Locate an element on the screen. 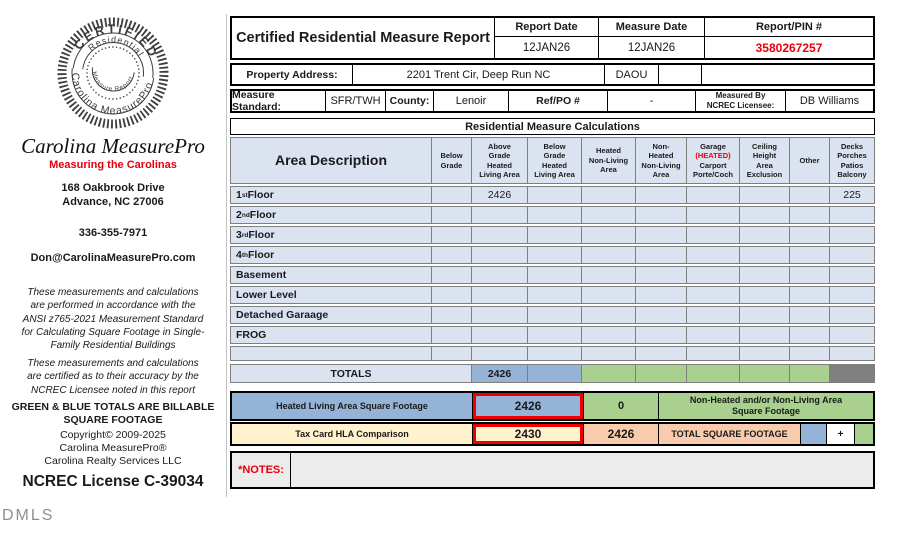  tax-card-value: 2430 is located at coordinates (527, 434).